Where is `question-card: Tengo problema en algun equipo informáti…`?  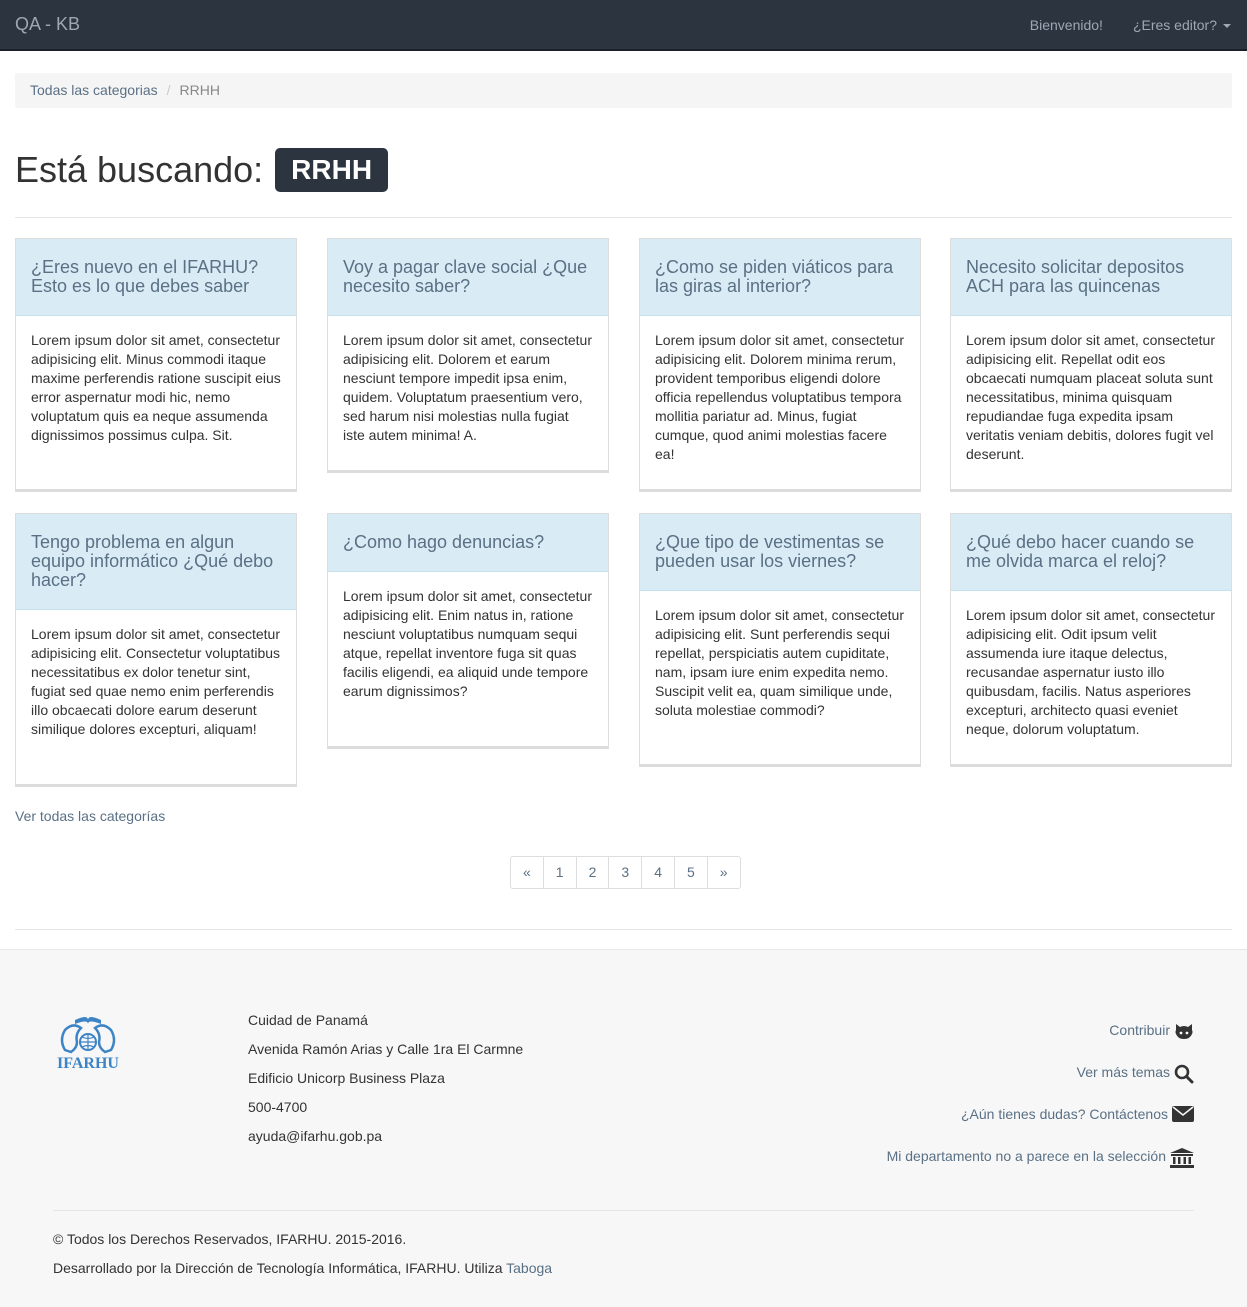
question-card: Tengo problema en algun equipo informáti… is located at coordinates (156, 650).